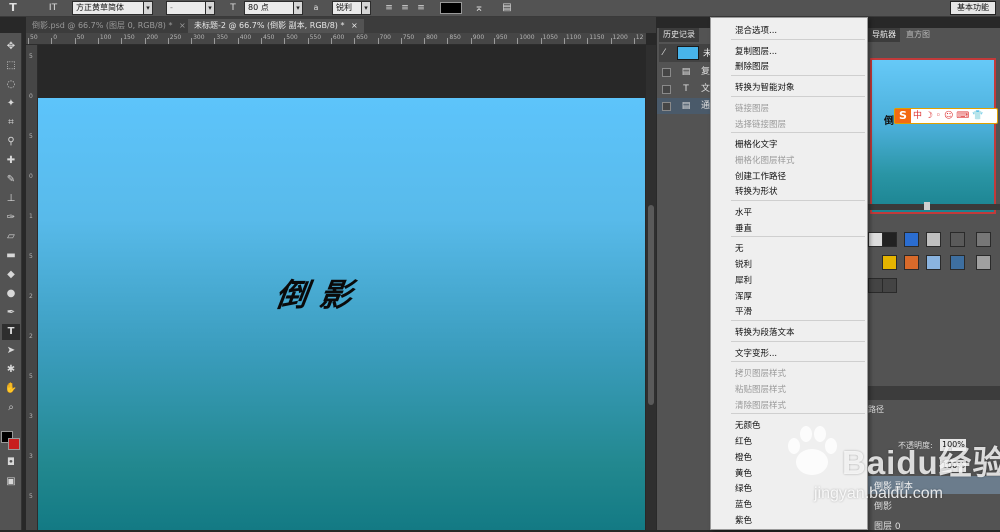  I want to click on history-snapshot-row: ⁄ 未, so click(688, 53).